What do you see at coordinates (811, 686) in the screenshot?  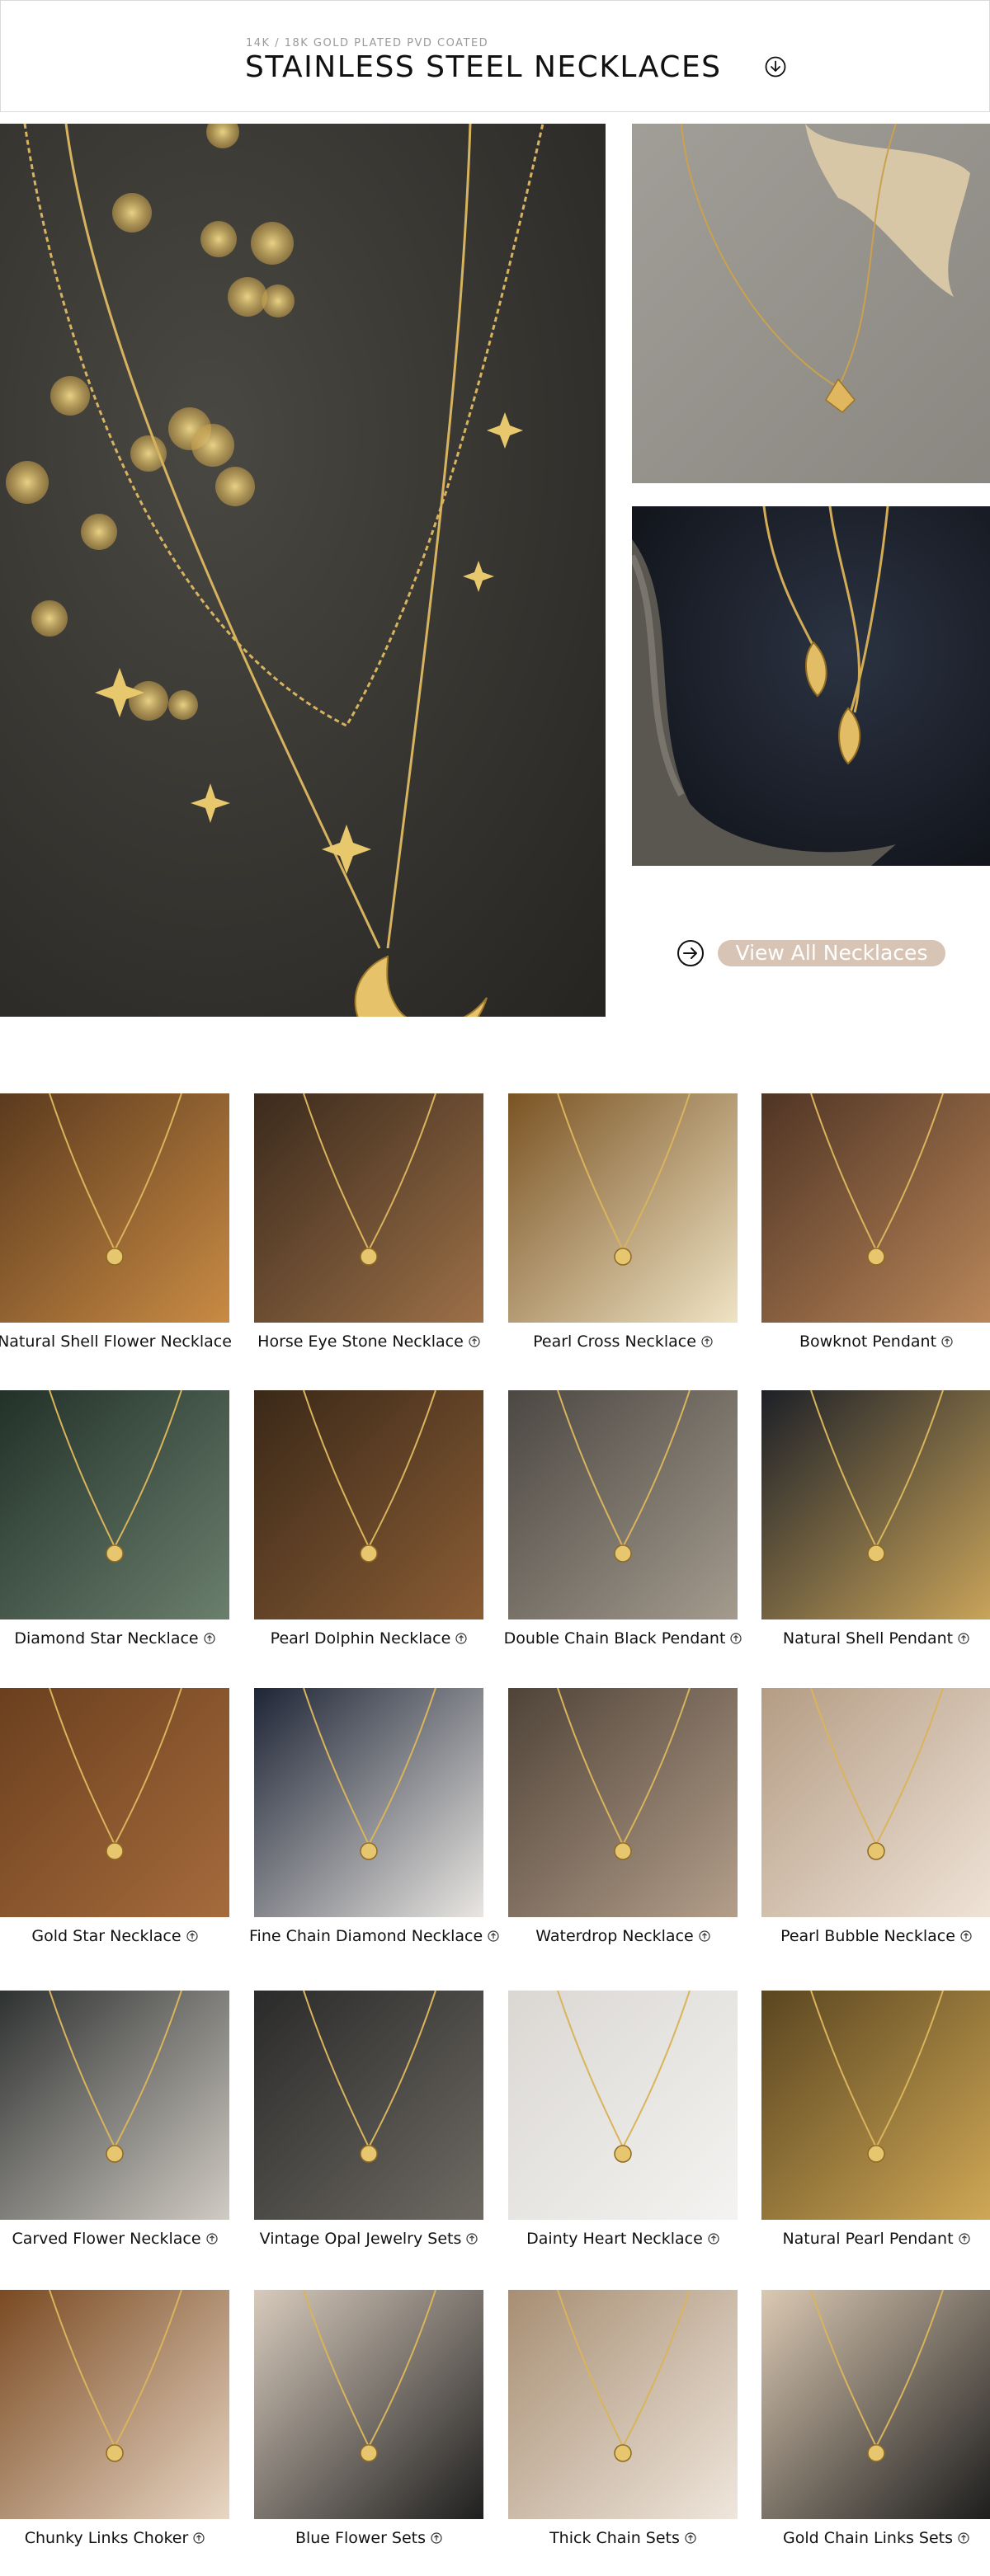 I see `hero-image-double-chain-pendant` at bounding box center [811, 686].